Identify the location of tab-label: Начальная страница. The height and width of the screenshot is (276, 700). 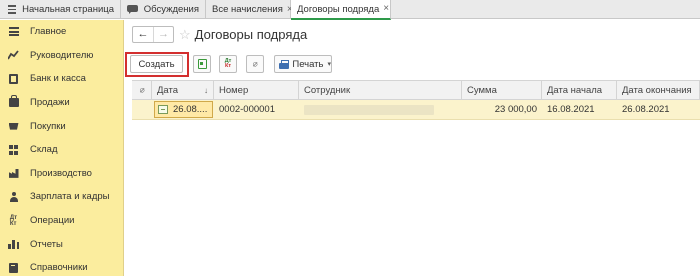
(68, 9).